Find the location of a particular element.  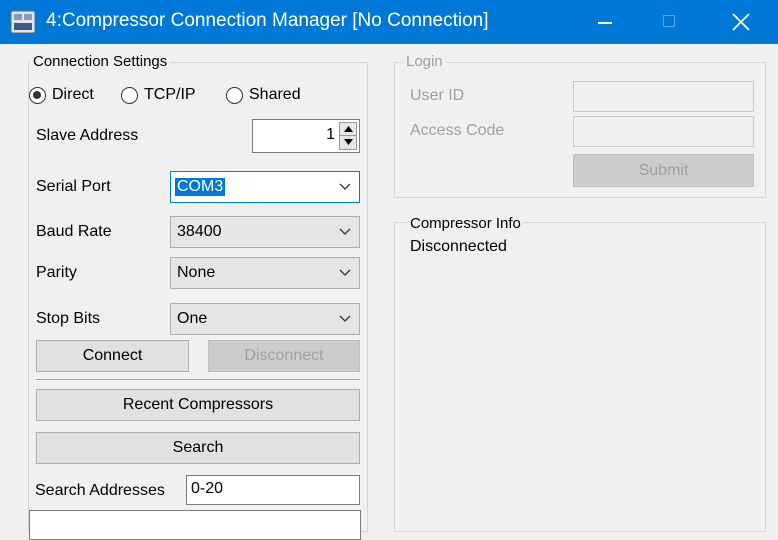

compressor-info-title: Compressor Info is located at coordinates (465, 223).